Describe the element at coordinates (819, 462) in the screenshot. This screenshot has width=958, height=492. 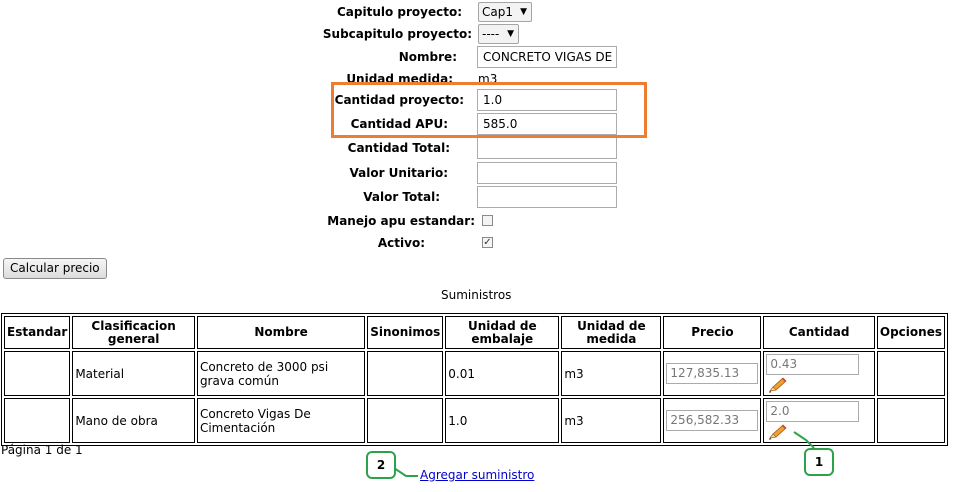
I see `callout-1: 1` at that location.